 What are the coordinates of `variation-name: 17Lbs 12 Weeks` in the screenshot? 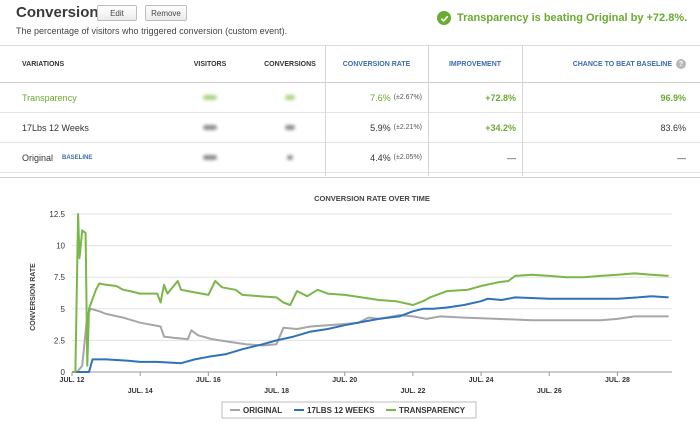 It's located at (55, 127).